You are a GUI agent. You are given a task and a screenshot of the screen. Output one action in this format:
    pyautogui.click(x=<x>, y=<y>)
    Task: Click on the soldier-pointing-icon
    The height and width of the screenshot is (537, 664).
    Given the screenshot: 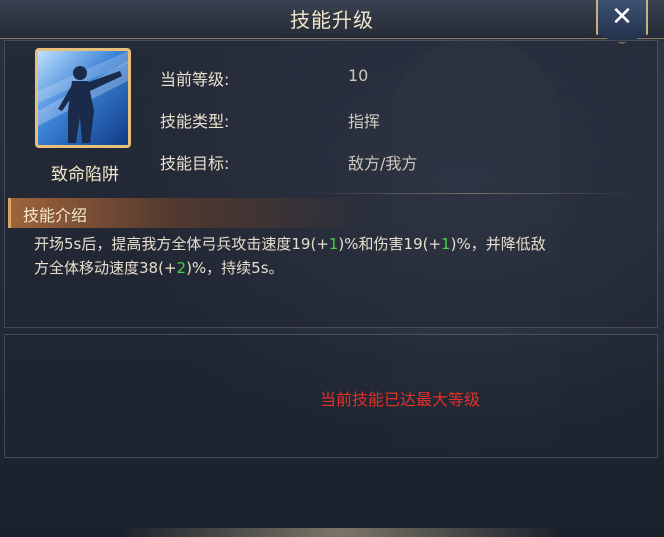 What is the action you would take?
    pyautogui.click(x=83, y=97)
    